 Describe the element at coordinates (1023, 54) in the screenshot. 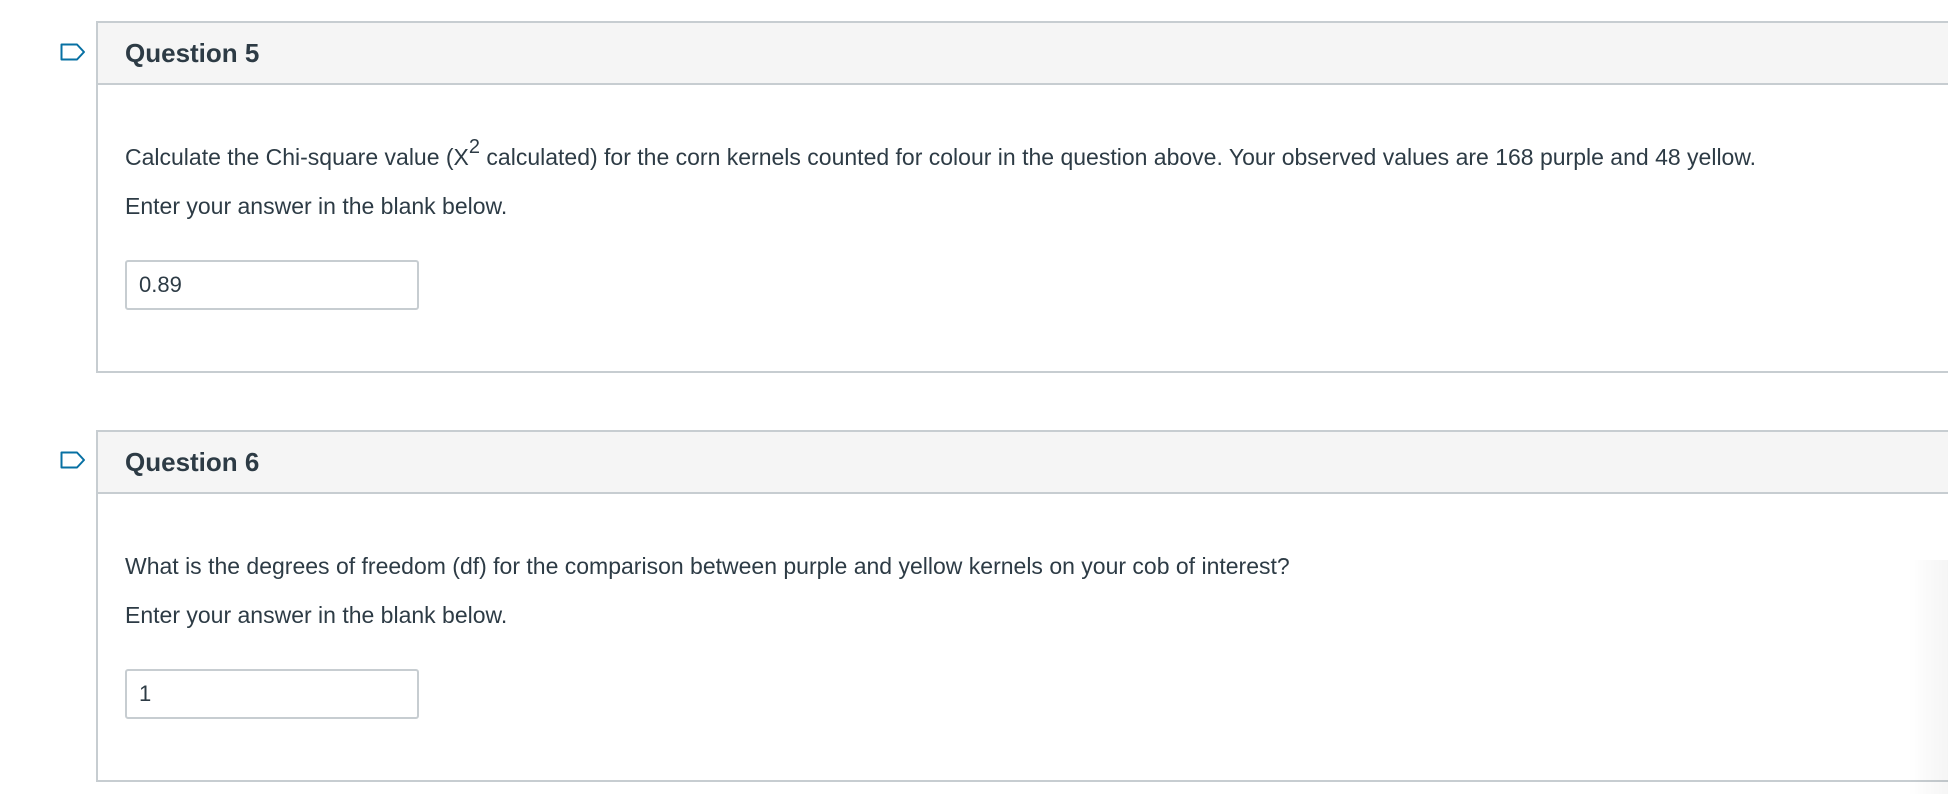

I see `question-5-header: Question 5` at that location.